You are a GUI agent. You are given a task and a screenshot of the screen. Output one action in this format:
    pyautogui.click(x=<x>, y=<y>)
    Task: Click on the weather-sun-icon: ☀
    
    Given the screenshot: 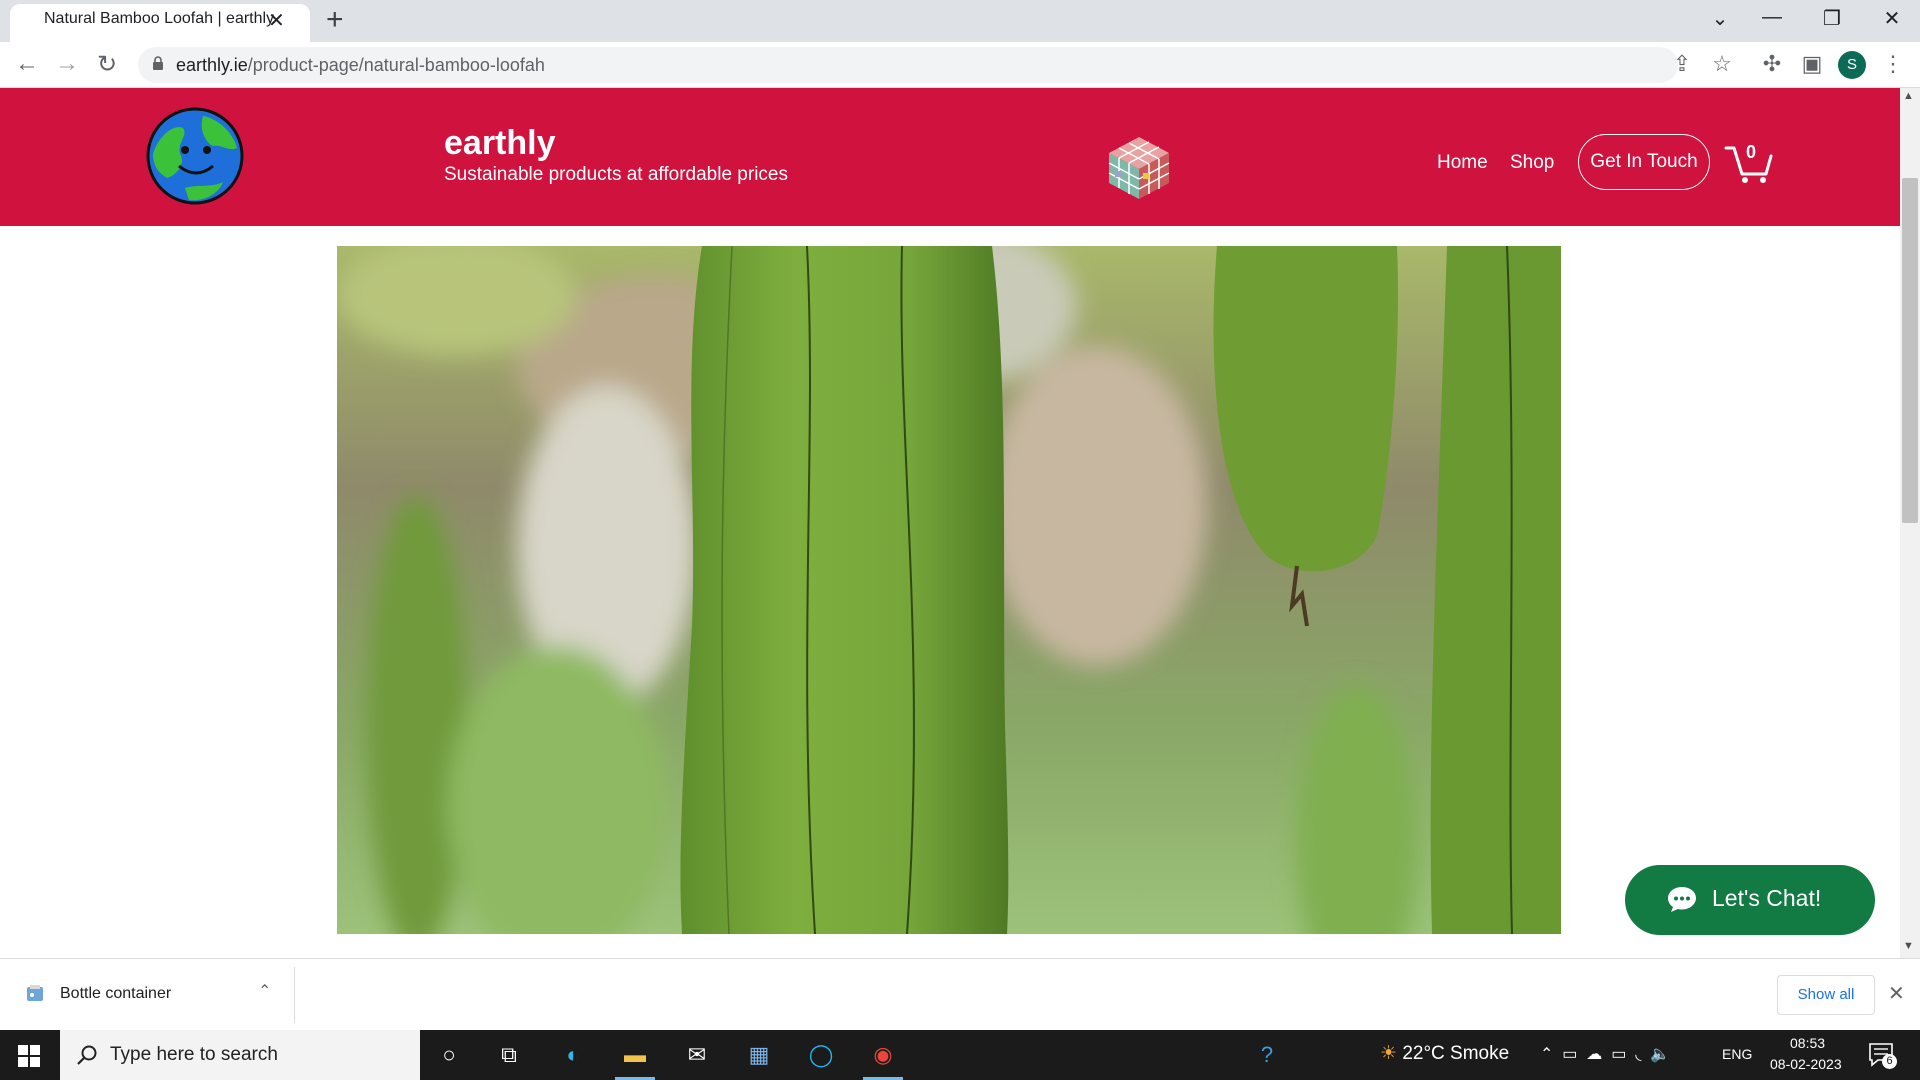 What is the action you would take?
    pyautogui.click(x=1391, y=1053)
    